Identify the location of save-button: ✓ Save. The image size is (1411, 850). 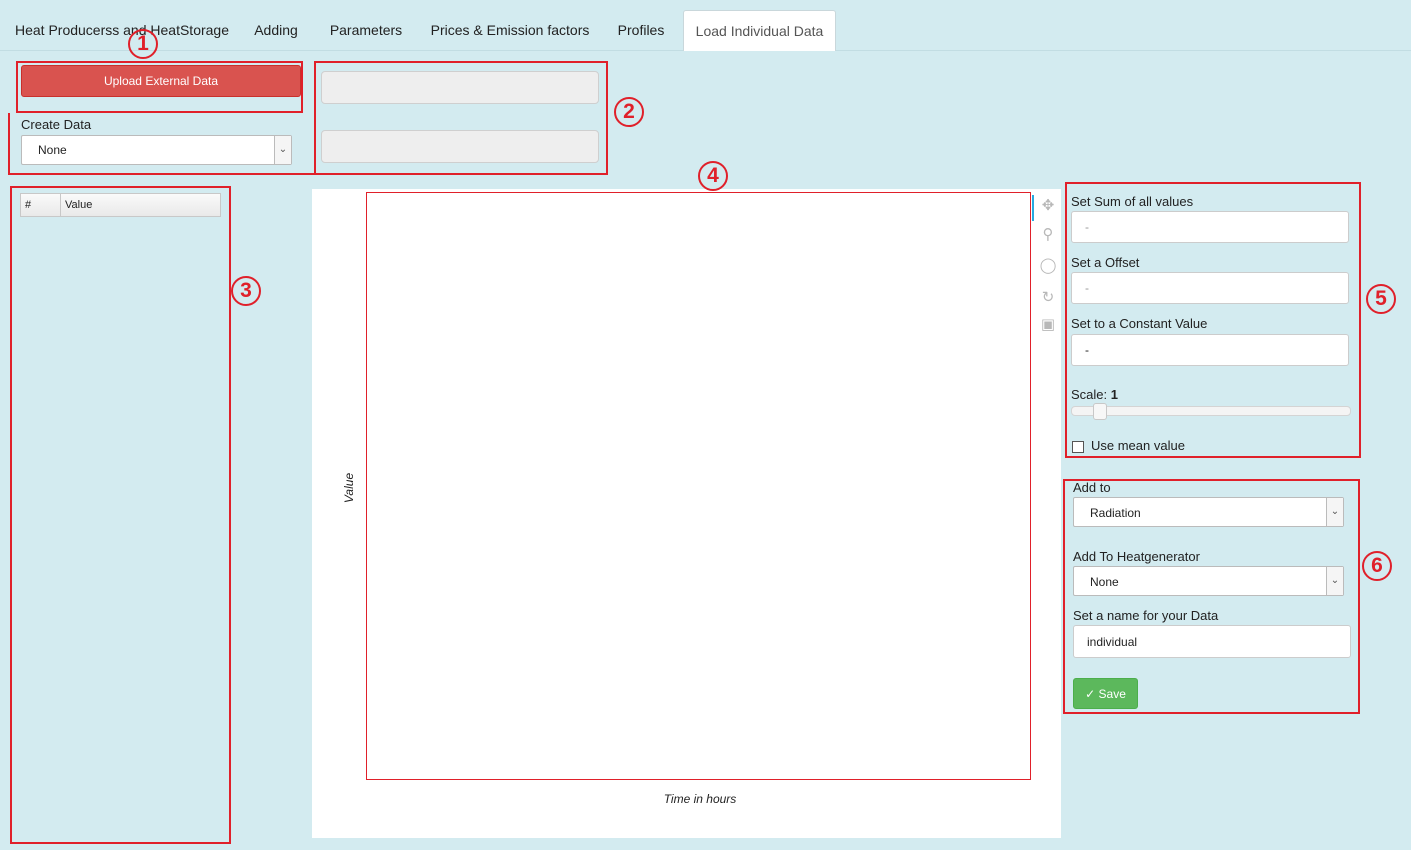
(1105, 693).